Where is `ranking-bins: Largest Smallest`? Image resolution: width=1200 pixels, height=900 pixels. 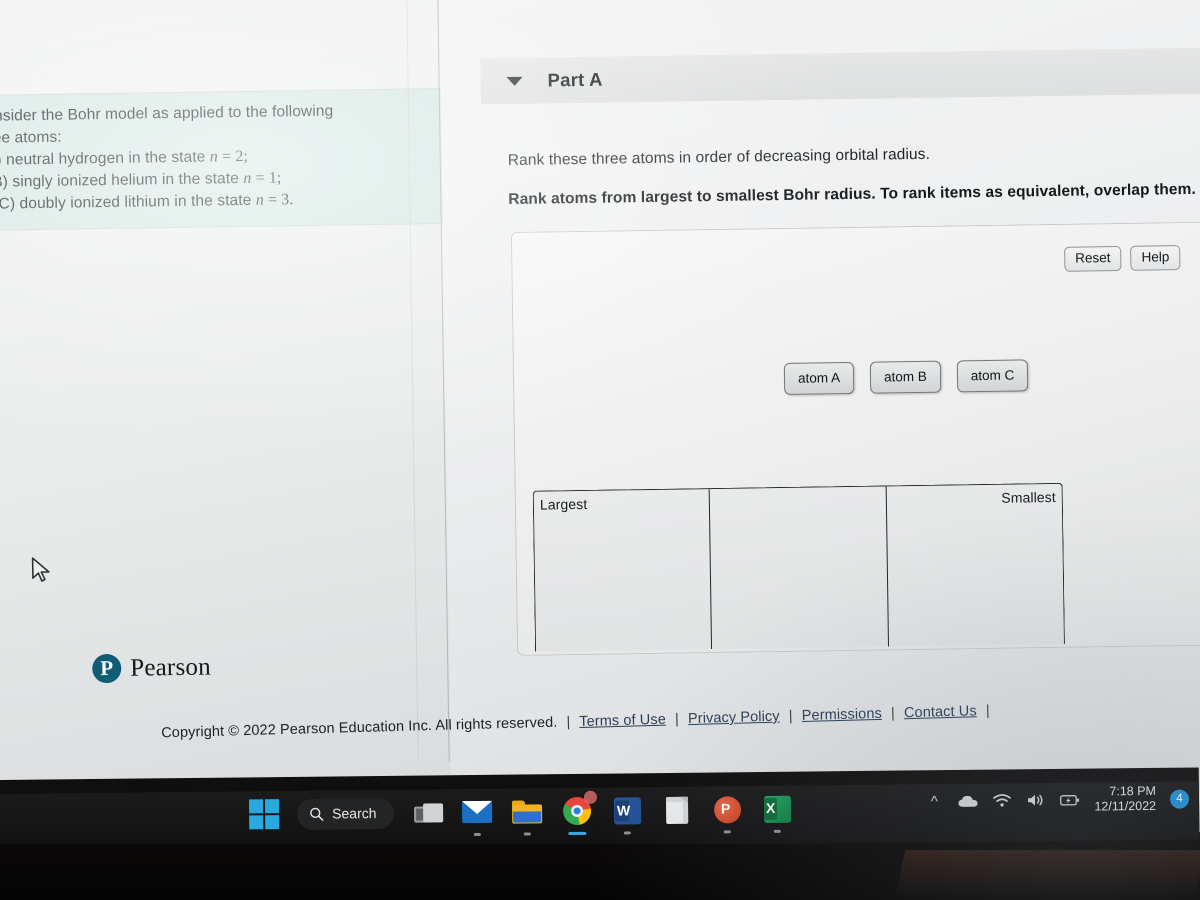
ranking-bins: Largest Smallest is located at coordinates (798, 567).